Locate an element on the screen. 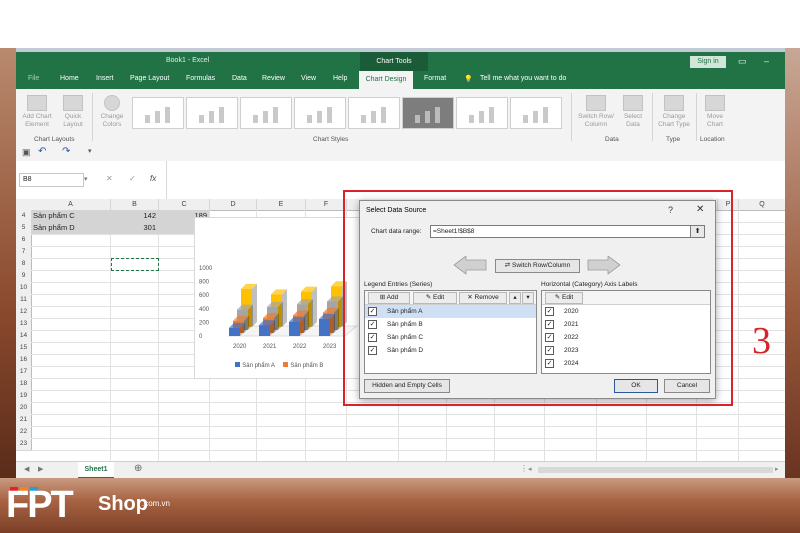  customize-qat-icon: ▾ is located at coordinates (90, 151).